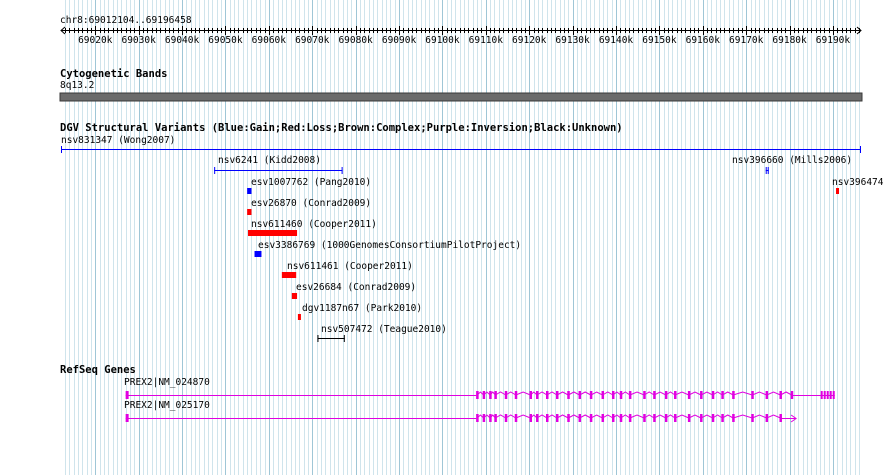 This screenshot has height=475, width=890. What do you see at coordinates (269, 160) in the screenshot?
I see `sv-feature-label: nsv6241 (Kidd2008)` at bounding box center [269, 160].